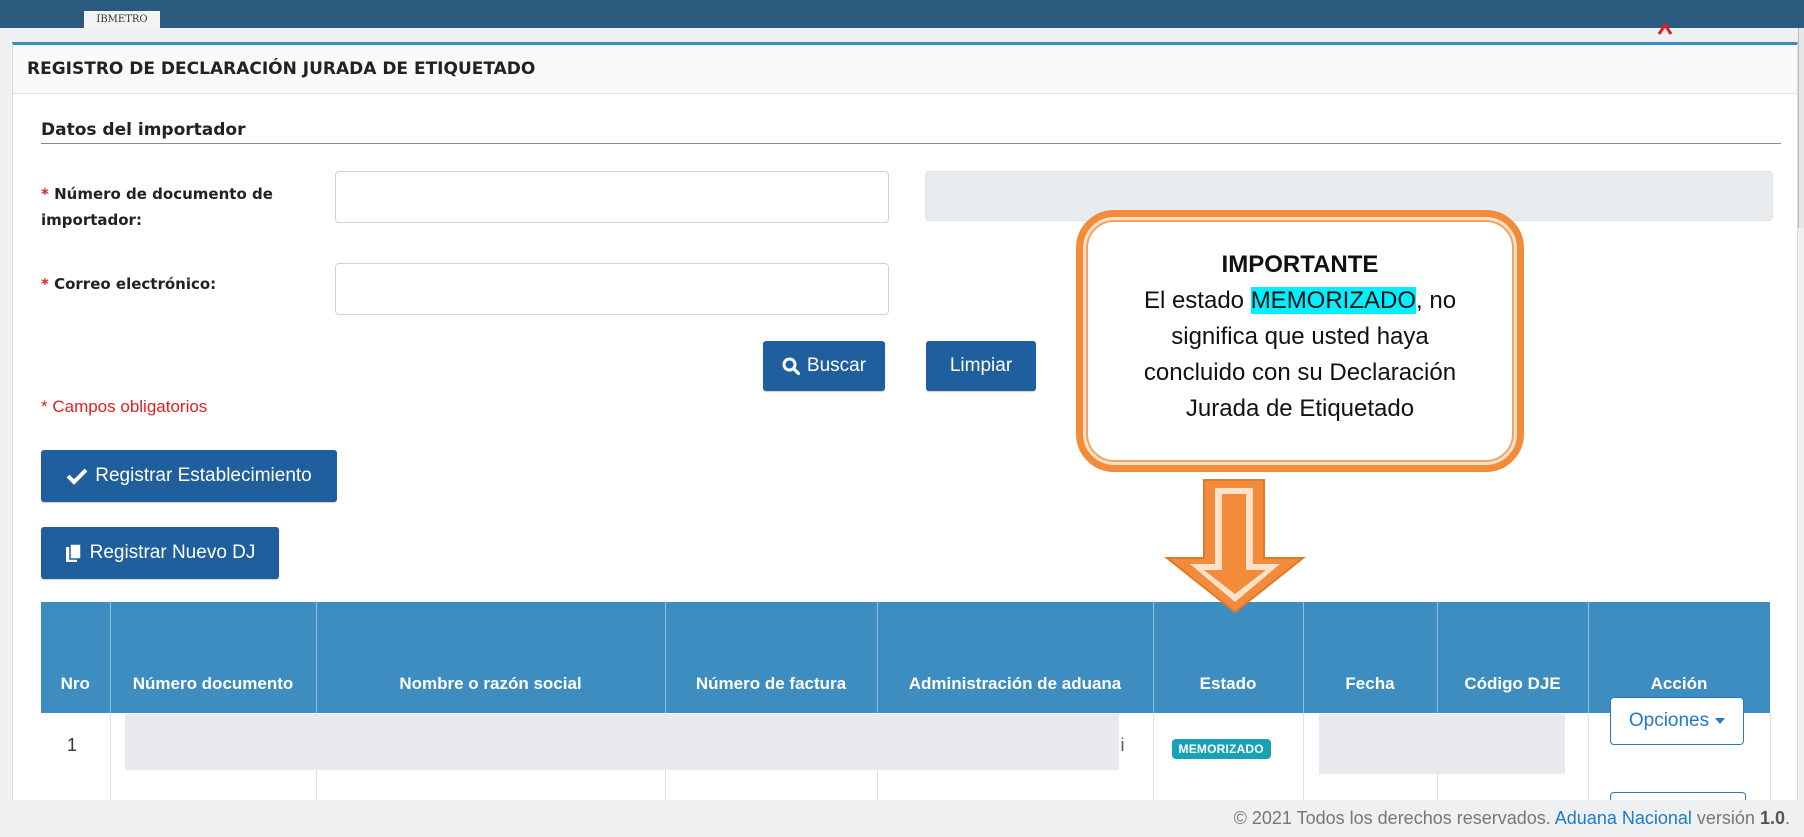  I want to click on column-header-nombre: Nombre o razón social, so click(491, 657).